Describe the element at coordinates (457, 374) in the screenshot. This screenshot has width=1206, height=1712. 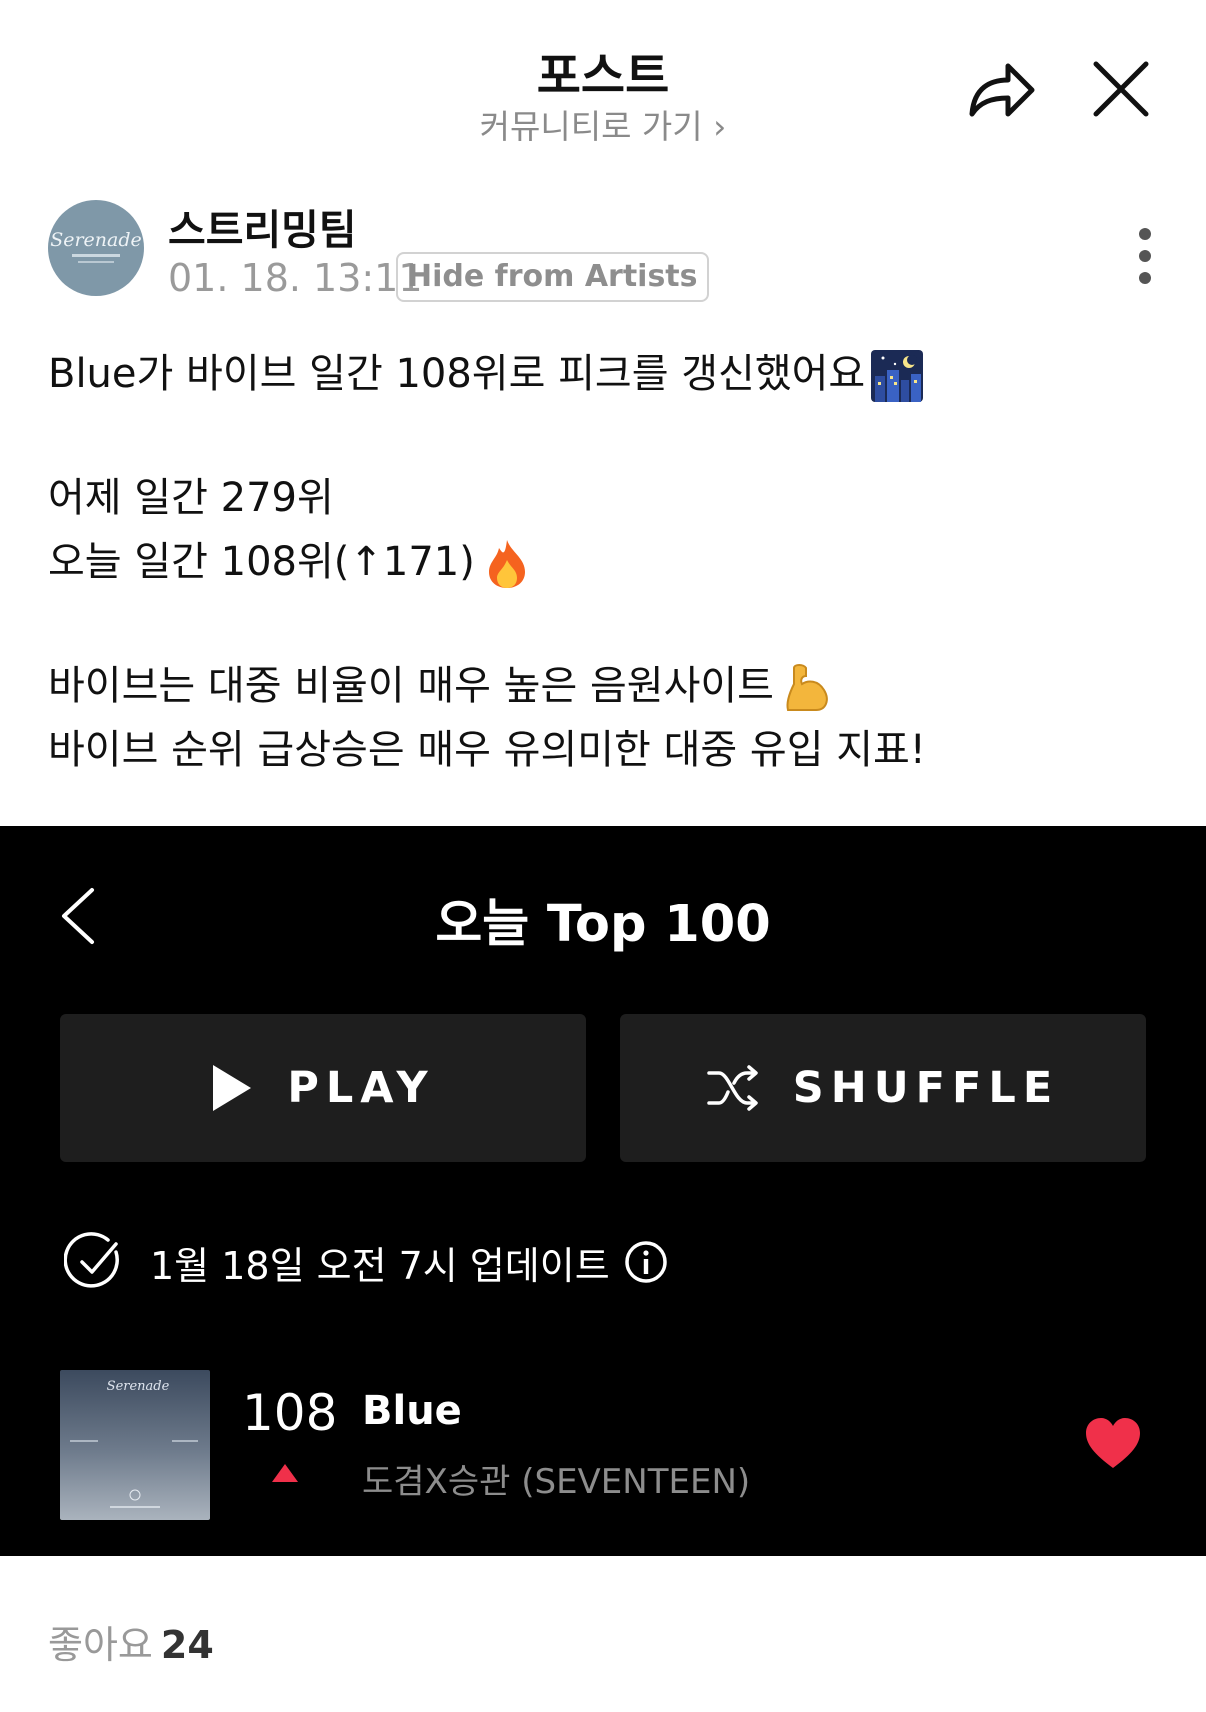
I see `post-text: Blue가 바이브 일간 108위로 피크를 갱신했어요` at that location.